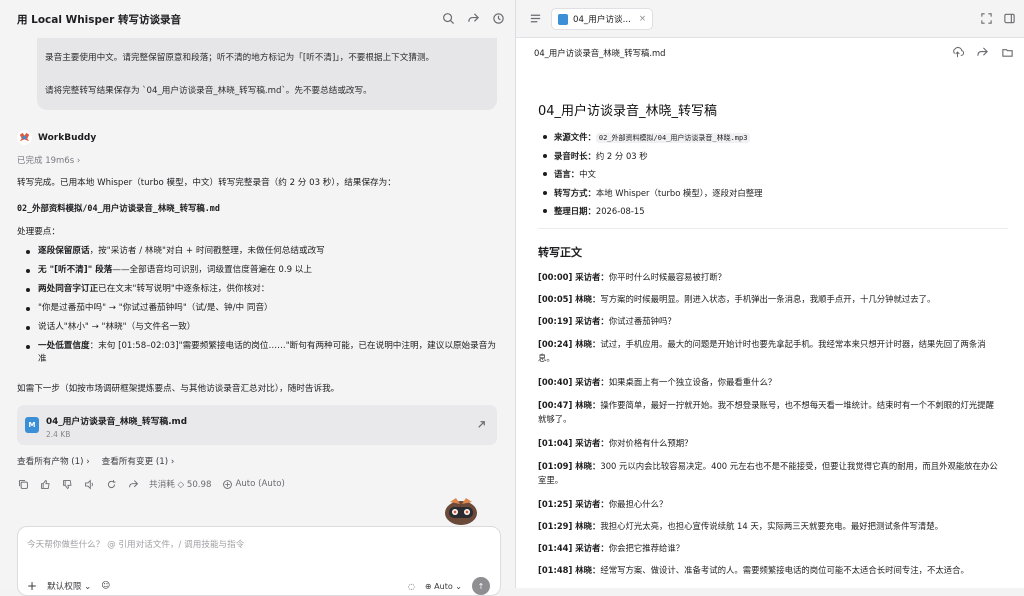 The width and height of the screenshot is (1024, 596). What do you see at coordinates (68, 289) in the screenshot?
I see `point-bold: 两处同音字订正` at bounding box center [68, 289].